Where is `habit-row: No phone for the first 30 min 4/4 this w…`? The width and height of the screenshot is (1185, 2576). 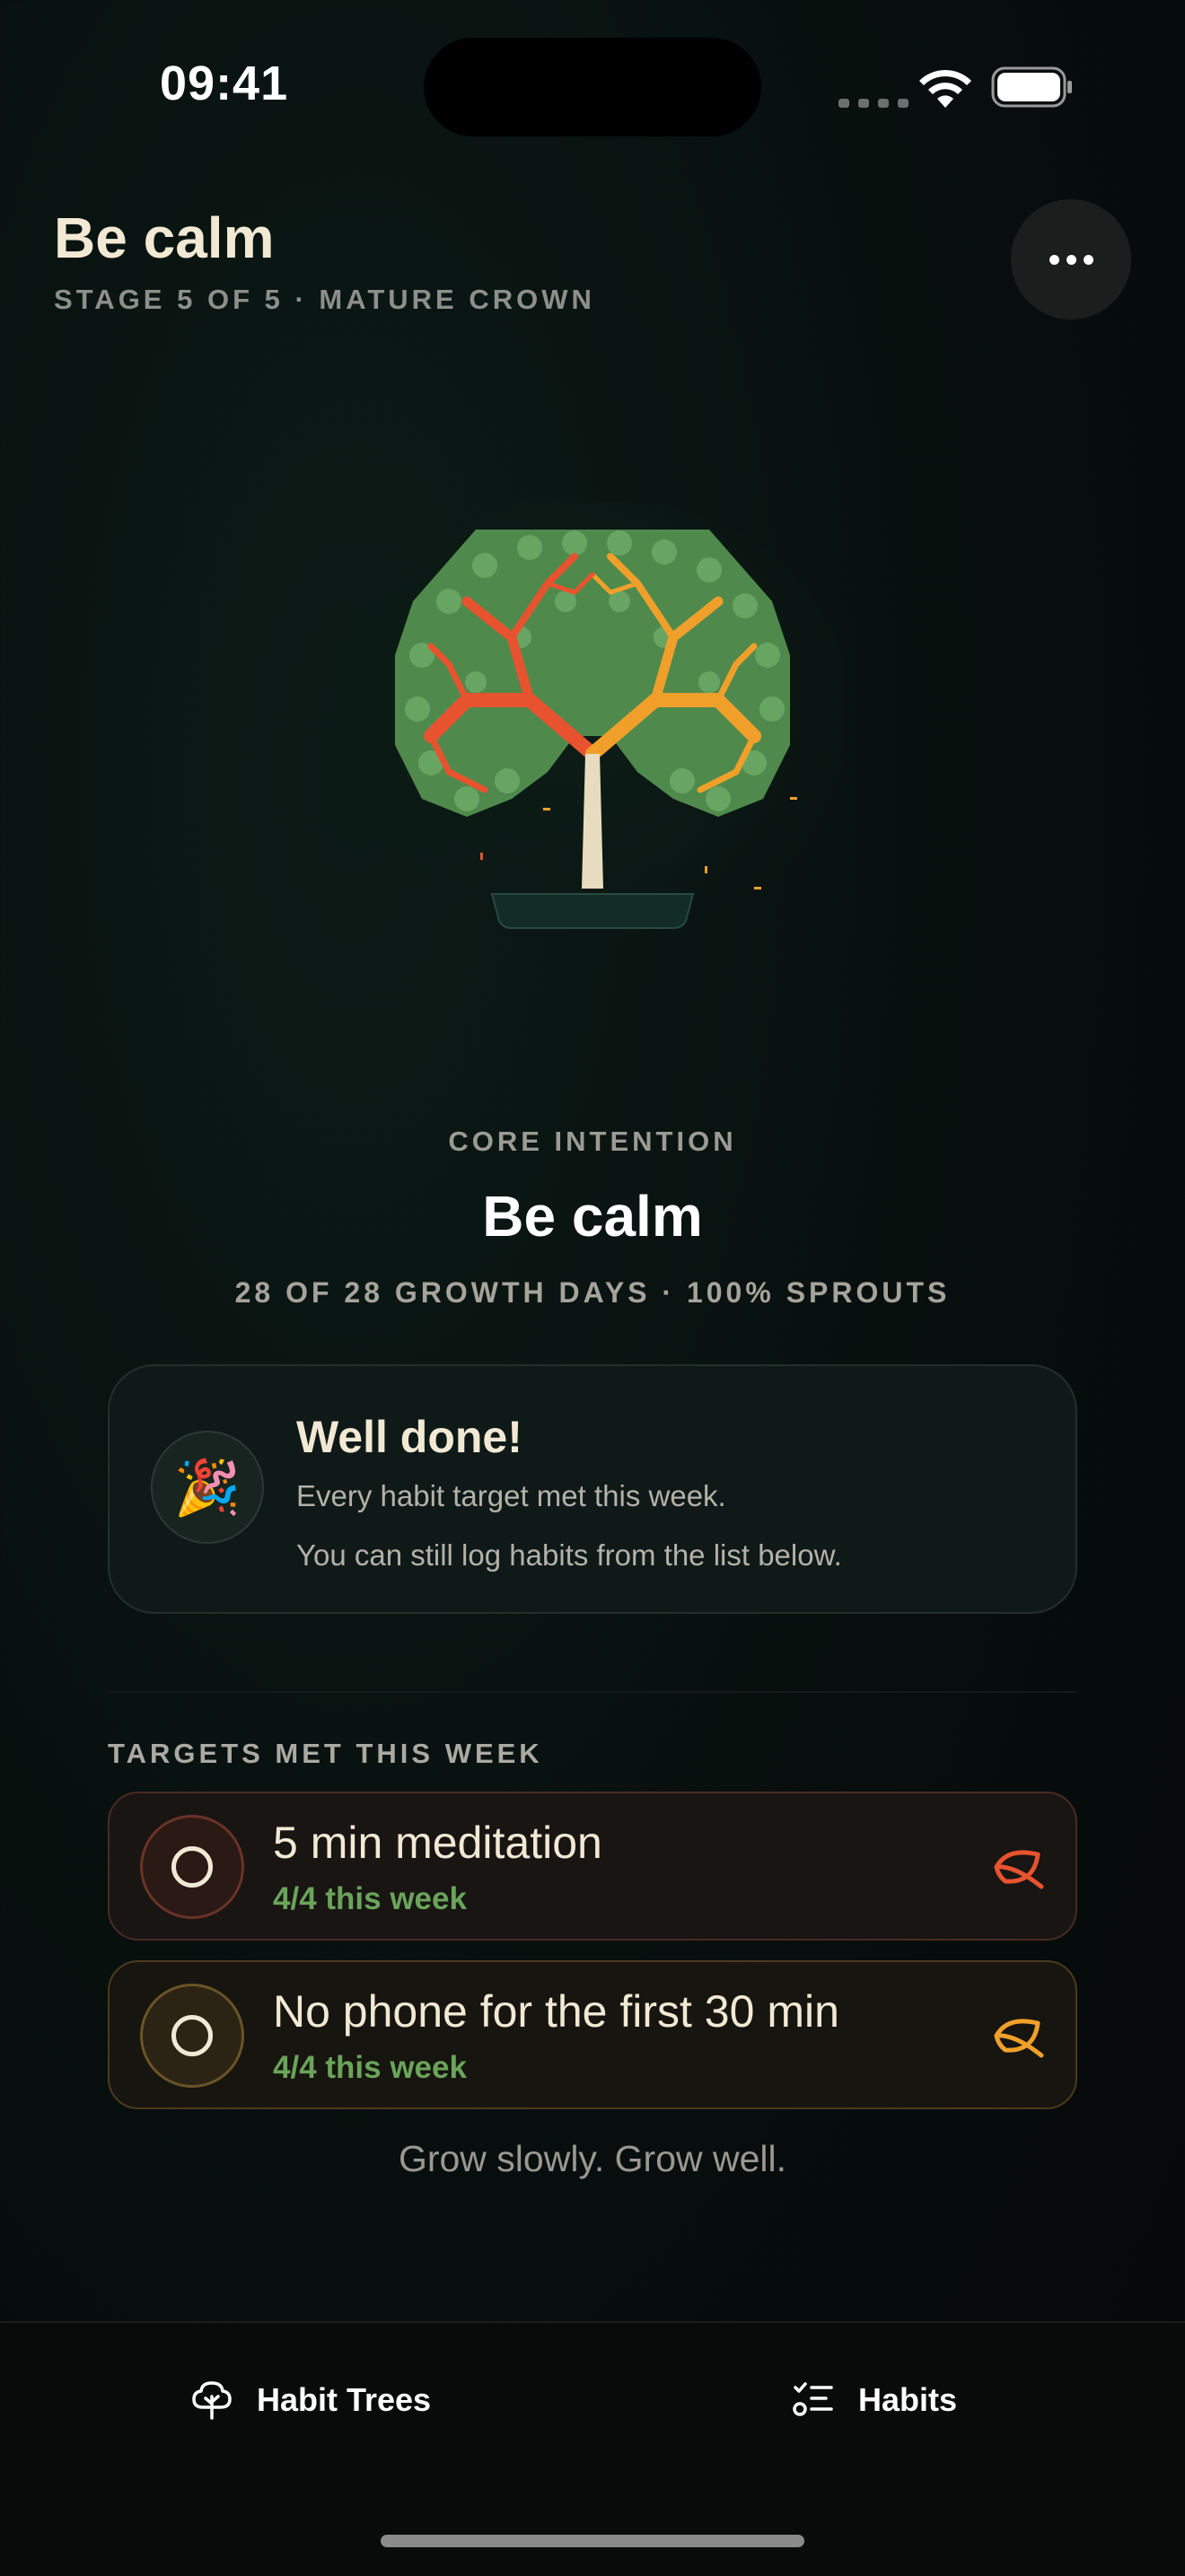 habit-row: No phone for the first 30 min 4/4 this w… is located at coordinates (592, 2035).